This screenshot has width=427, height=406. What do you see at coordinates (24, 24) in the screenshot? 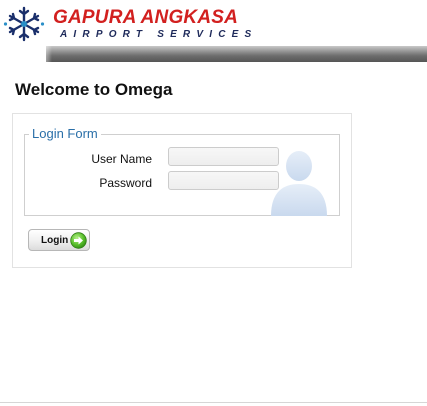
I see `snowflake-logo-icon` at bounding box center [24, 24].